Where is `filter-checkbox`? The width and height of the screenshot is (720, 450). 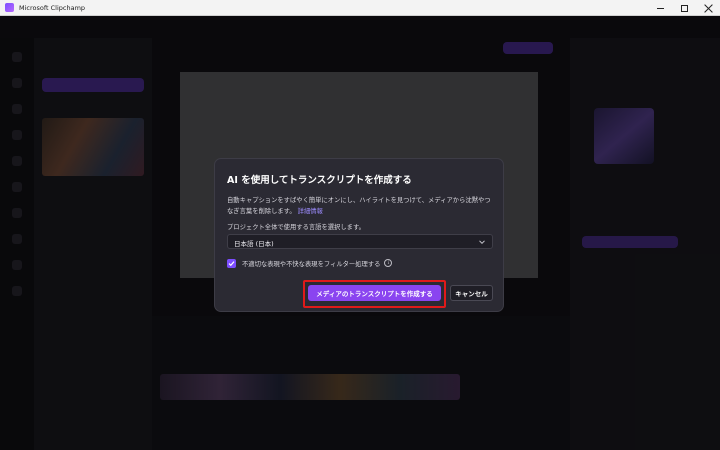 filter-checkbox is located at coordinates (231, 263).